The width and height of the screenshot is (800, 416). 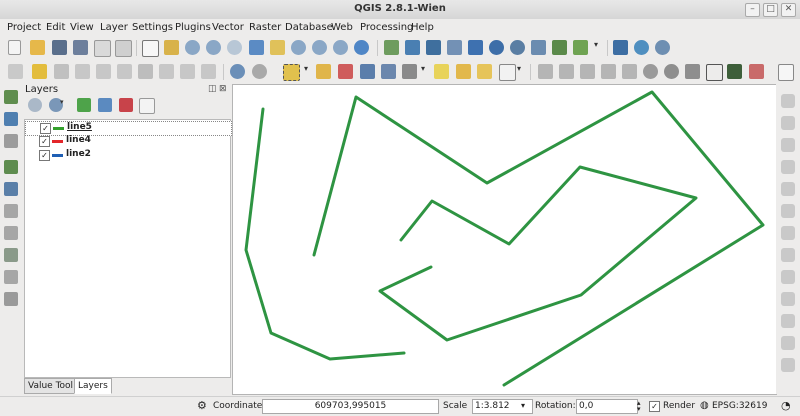 What do you see at coordinates (361, 47) in the screenshot?
I see `refresh-icon` at bounding box center [361, 47].